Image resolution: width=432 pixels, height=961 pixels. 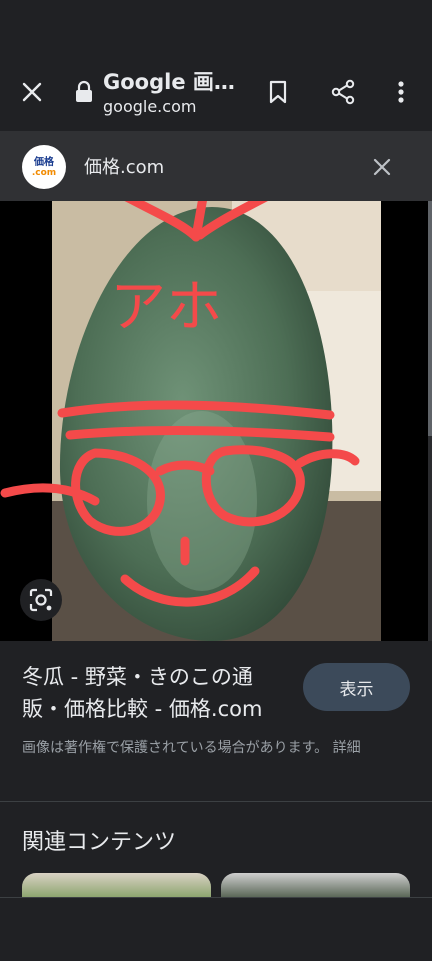 I want to click on source-logo-line1: 価格, so click(x=44, y=162).